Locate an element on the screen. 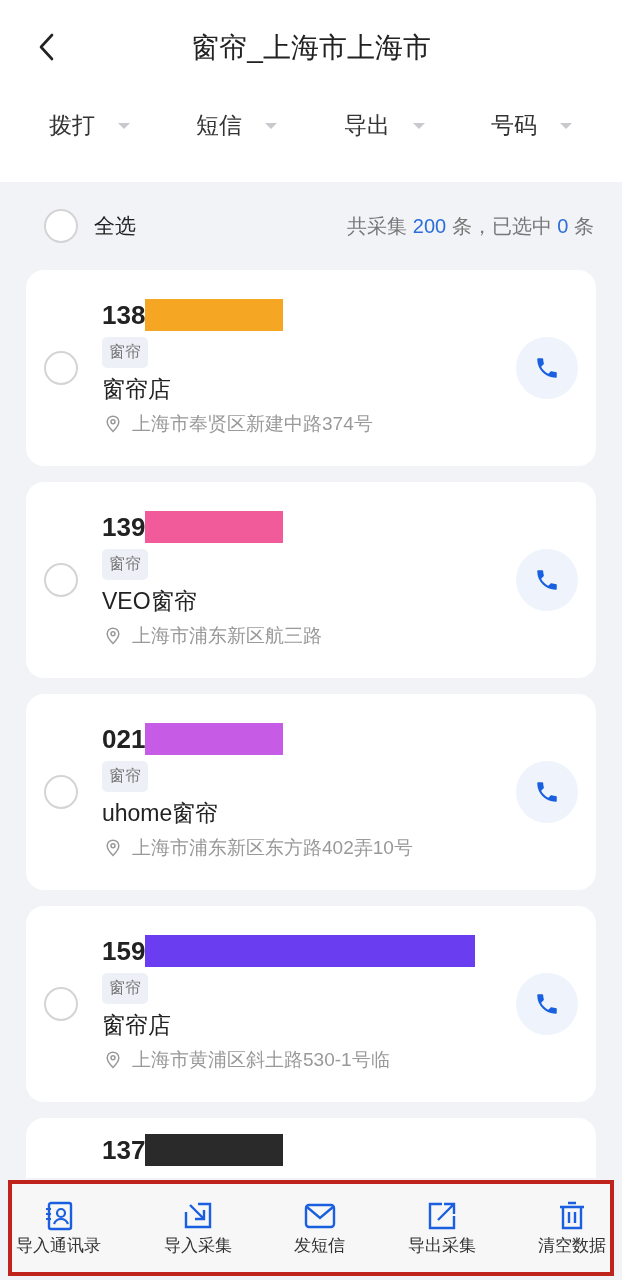 This screenshot has width=622, height=1280. phone-number: 139 is located at coordinates (124, 527).